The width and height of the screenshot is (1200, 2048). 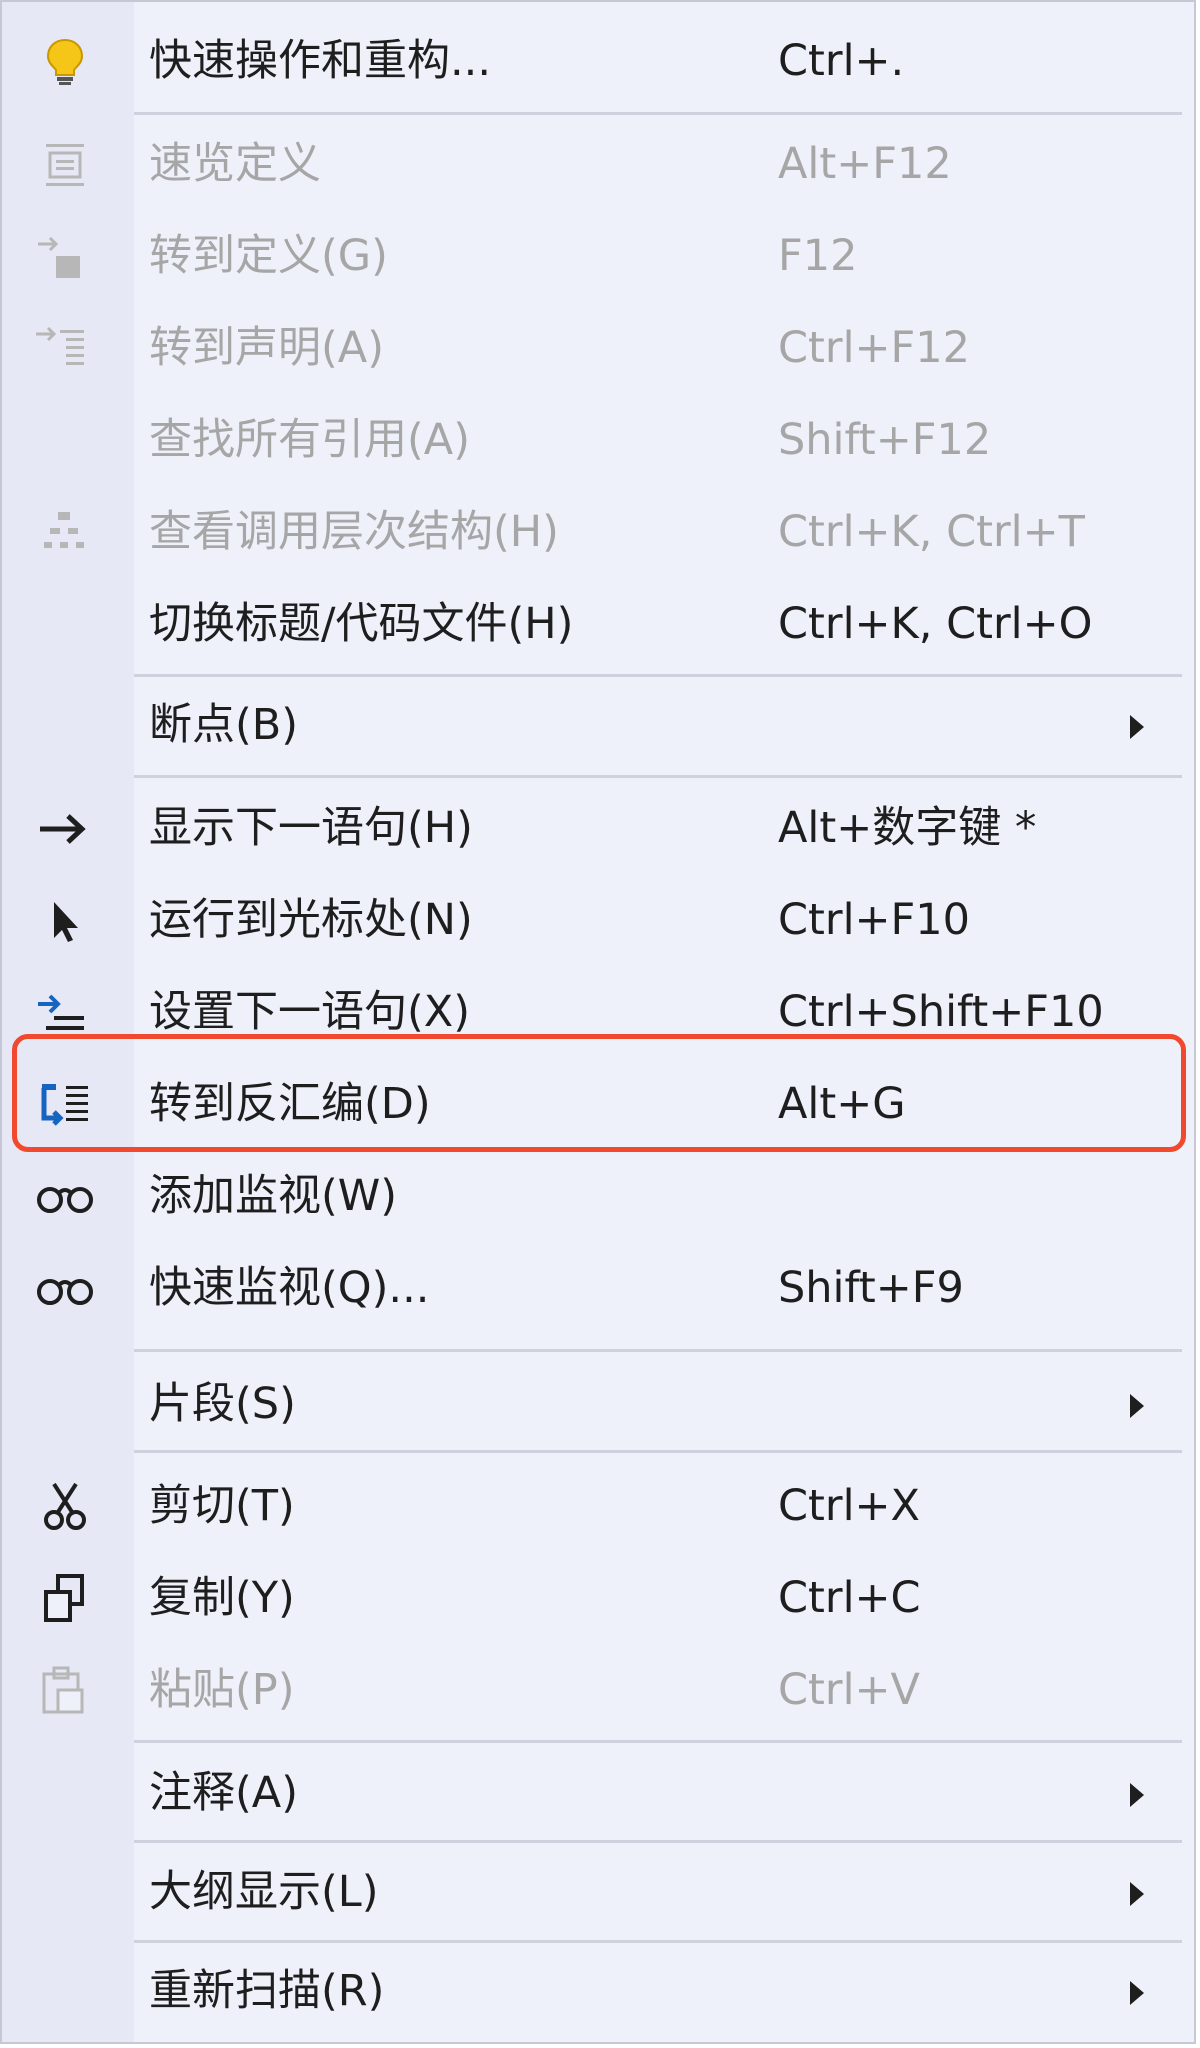 I want to click on menu-item-add-watch: 添加监视(W), so click(x=598, y=1196).